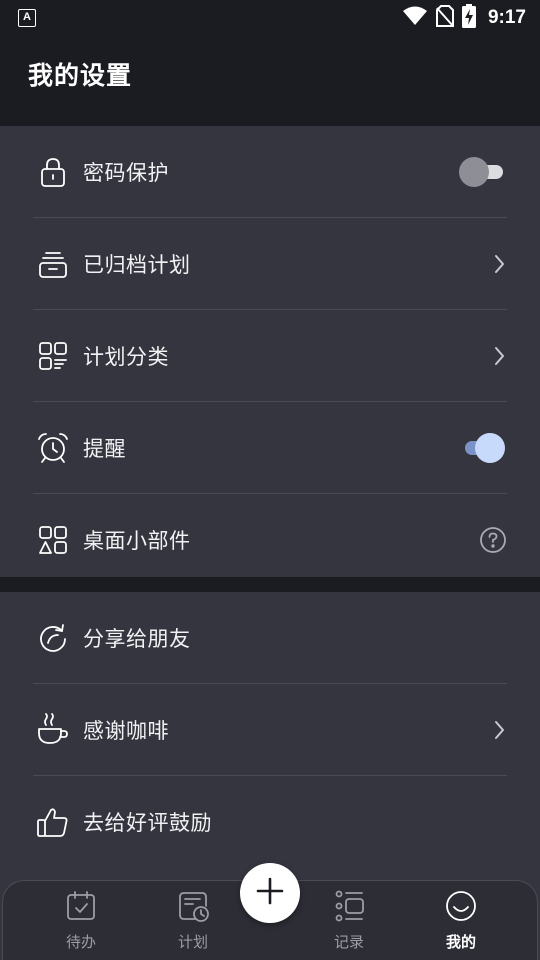 The height and width of the screenshot is (960, 540). What do you see at coordinates (137, 264) in the screenshot?
I see `settings-row-label: 已归档计划` at bounding box center [137, 264].